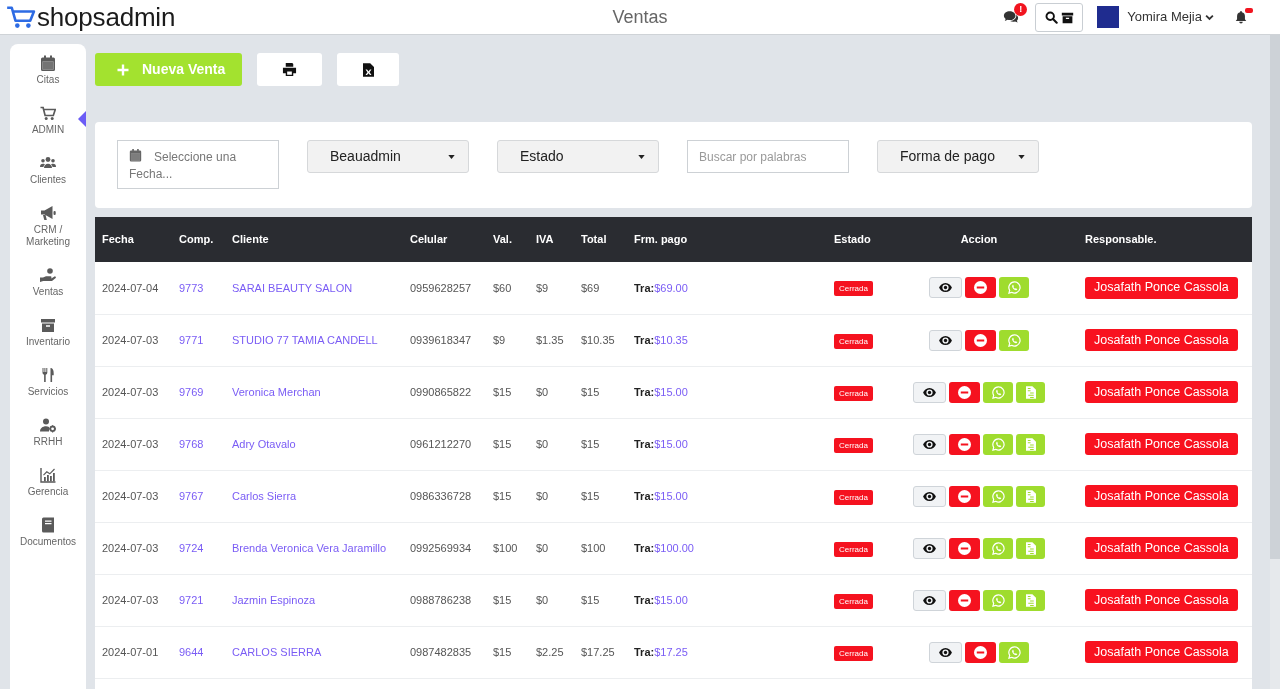 The height and width of the screenshot is (689, 1280). Describe the element at coordinates (274, 599) in the screenshot. I see `client-link: Jazmin Espinoza` at that location.